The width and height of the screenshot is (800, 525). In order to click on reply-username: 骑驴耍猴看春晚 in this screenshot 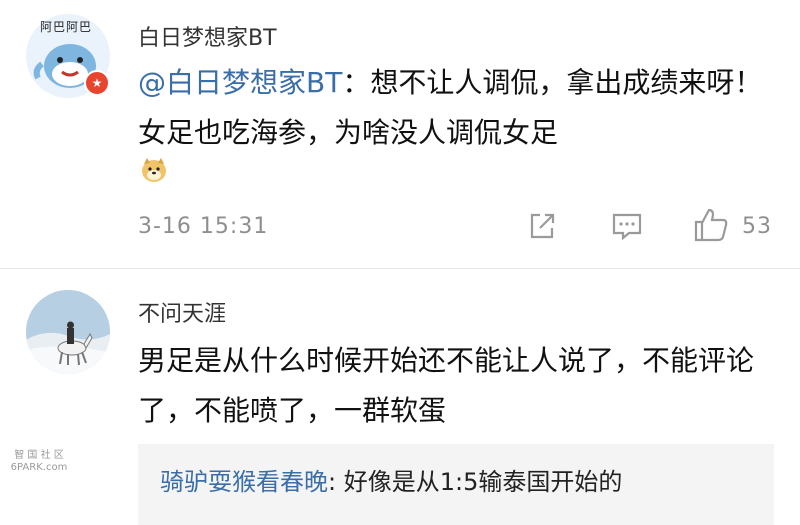, I will do `click(244, 482)`.